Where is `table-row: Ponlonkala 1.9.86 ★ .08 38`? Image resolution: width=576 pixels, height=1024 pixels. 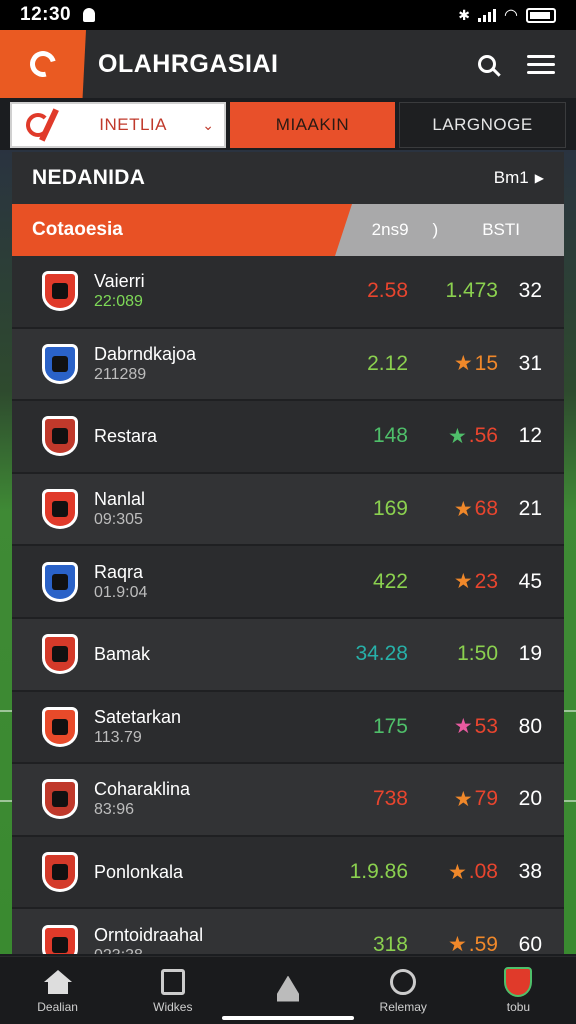 table-row: Ponlonkala 1.9.86 ★ .08 38 is located at coordinates (288, 873).